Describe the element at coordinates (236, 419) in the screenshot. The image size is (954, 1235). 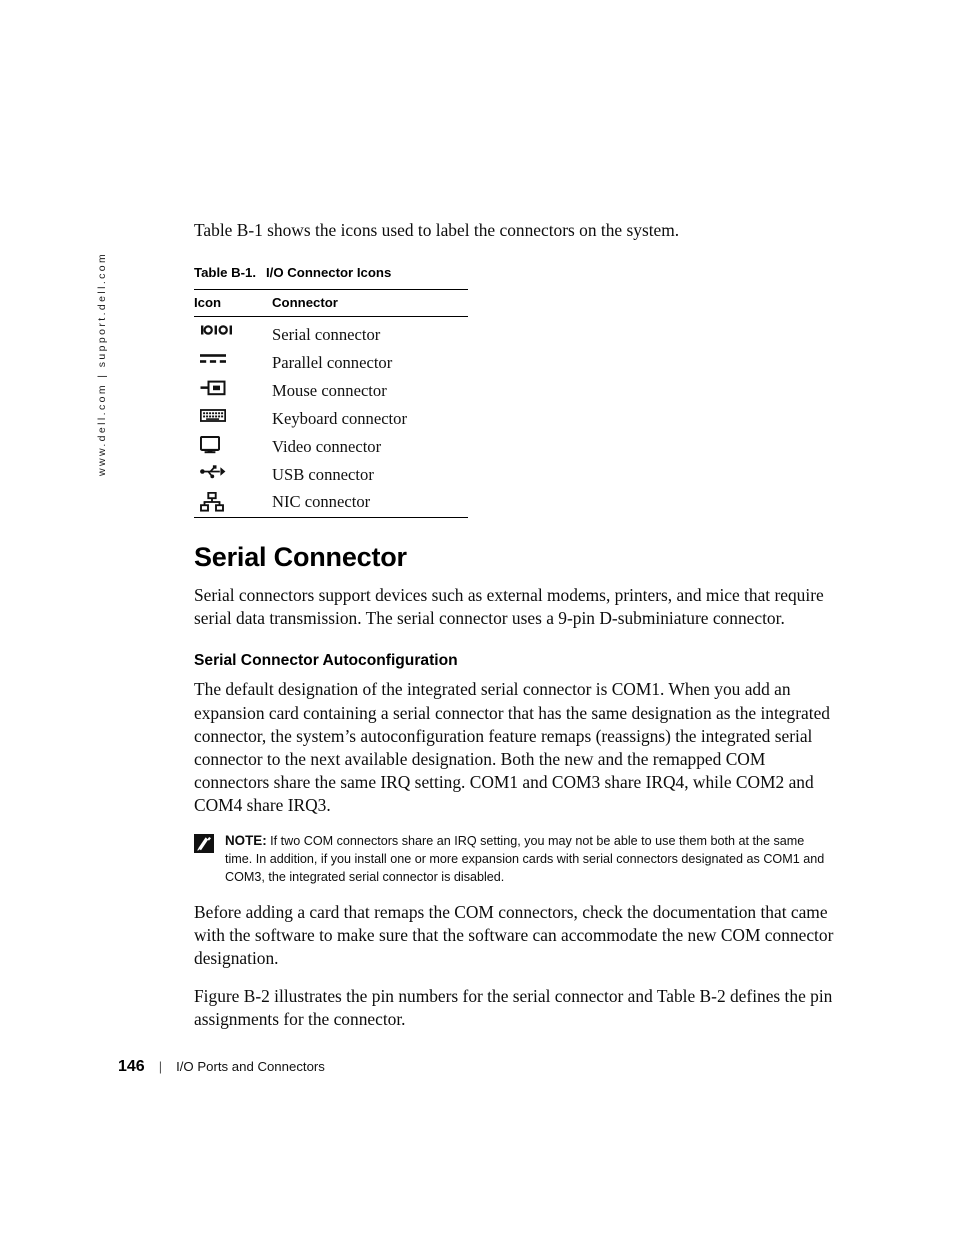
I see `keyboard-connector-icon` at that location.